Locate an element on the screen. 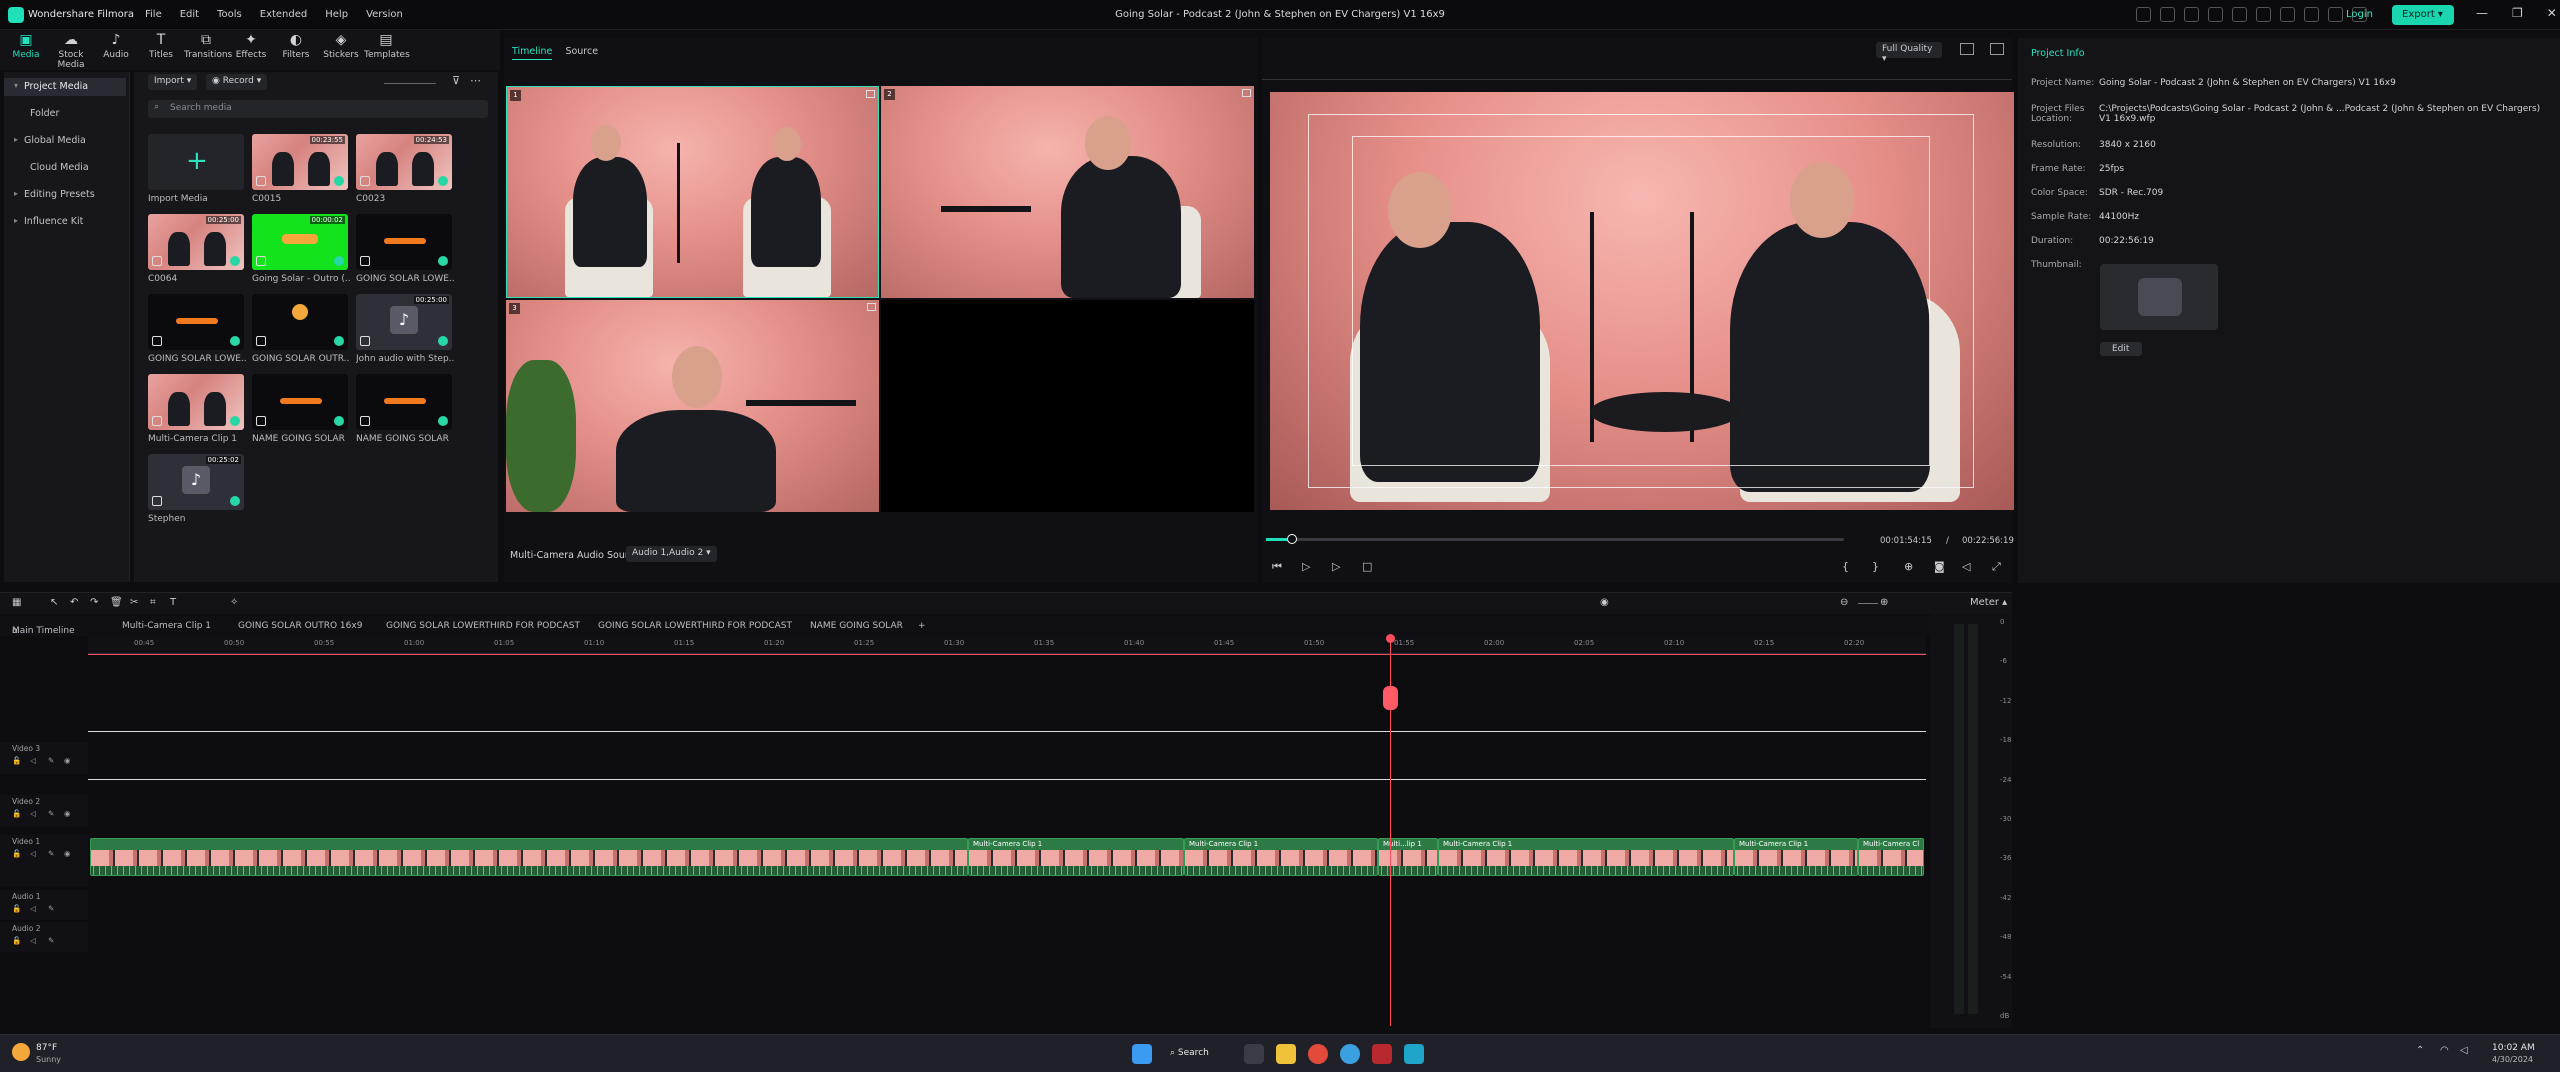 This screenshot has width=2560, height=1072. file-explorer-icon is located at coordinates (1286, 1054).